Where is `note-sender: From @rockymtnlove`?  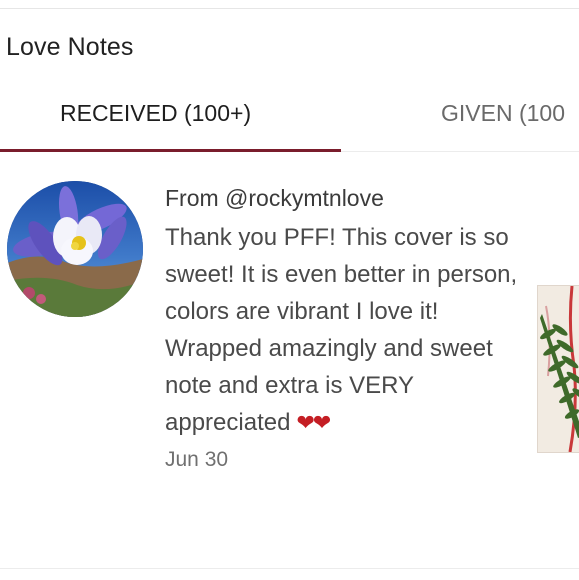
note-sender: From @rockymtnlove is located at coordinates (345, 198).